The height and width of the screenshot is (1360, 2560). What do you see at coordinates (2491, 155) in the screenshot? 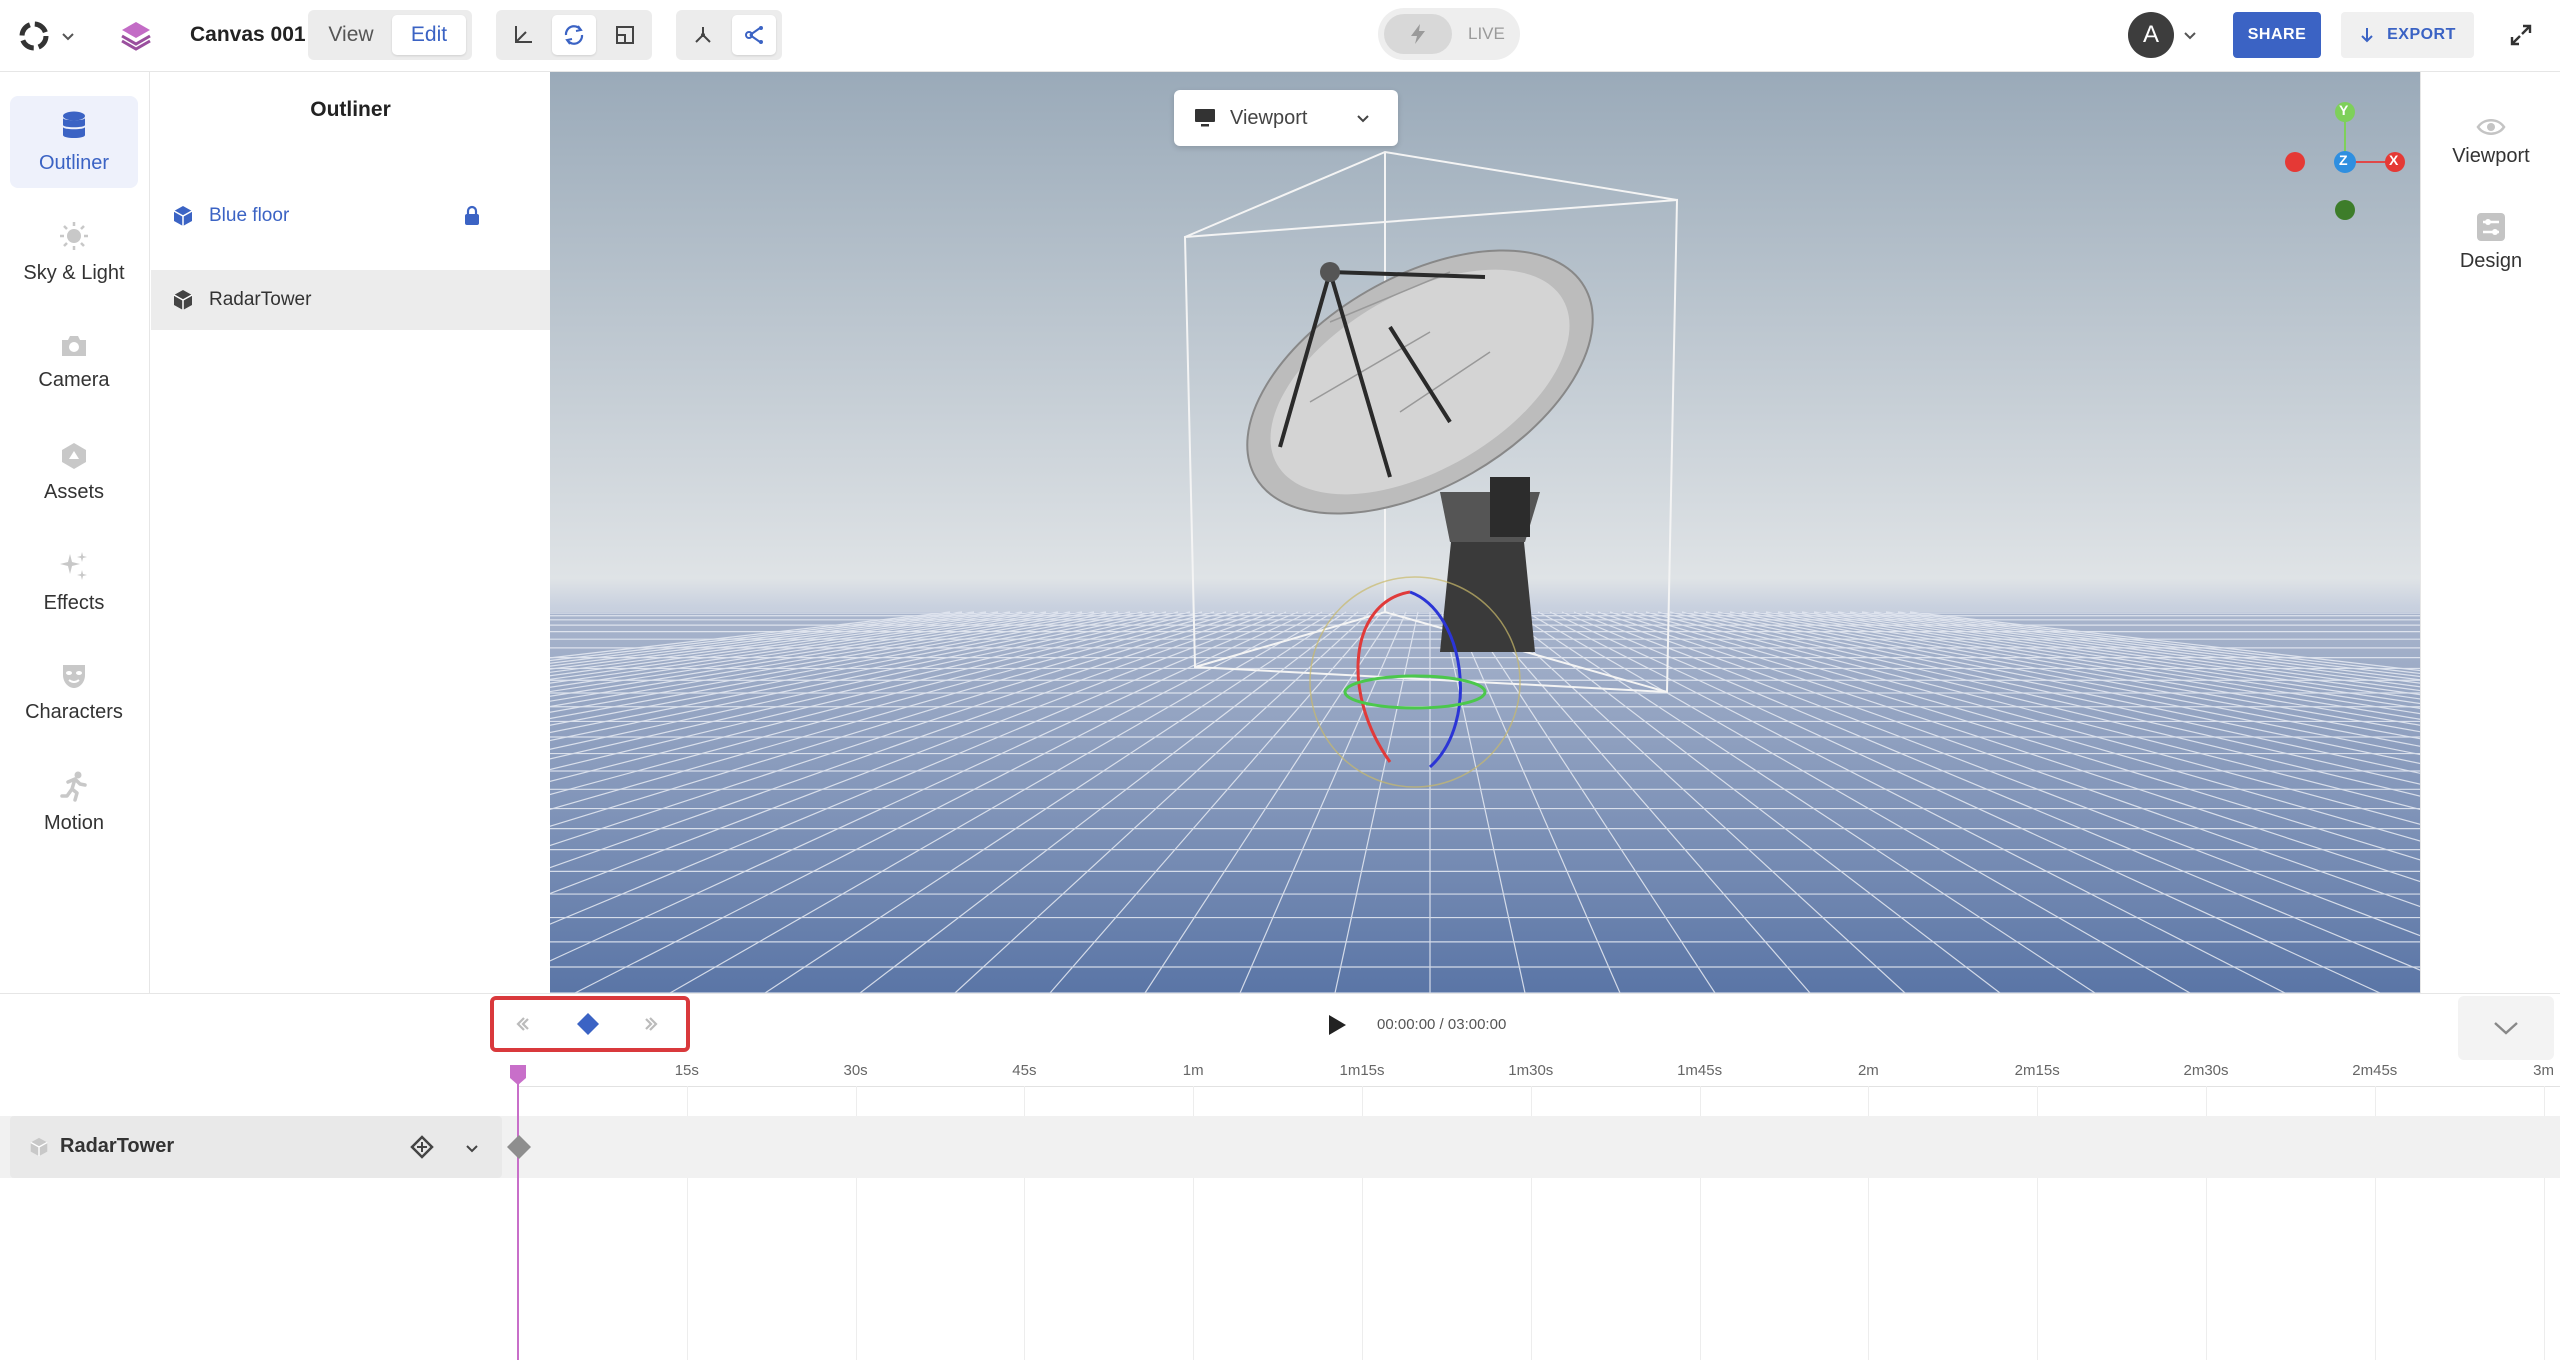
I see `right-panel-label: Viewport` at bounding box center [2491, 155].